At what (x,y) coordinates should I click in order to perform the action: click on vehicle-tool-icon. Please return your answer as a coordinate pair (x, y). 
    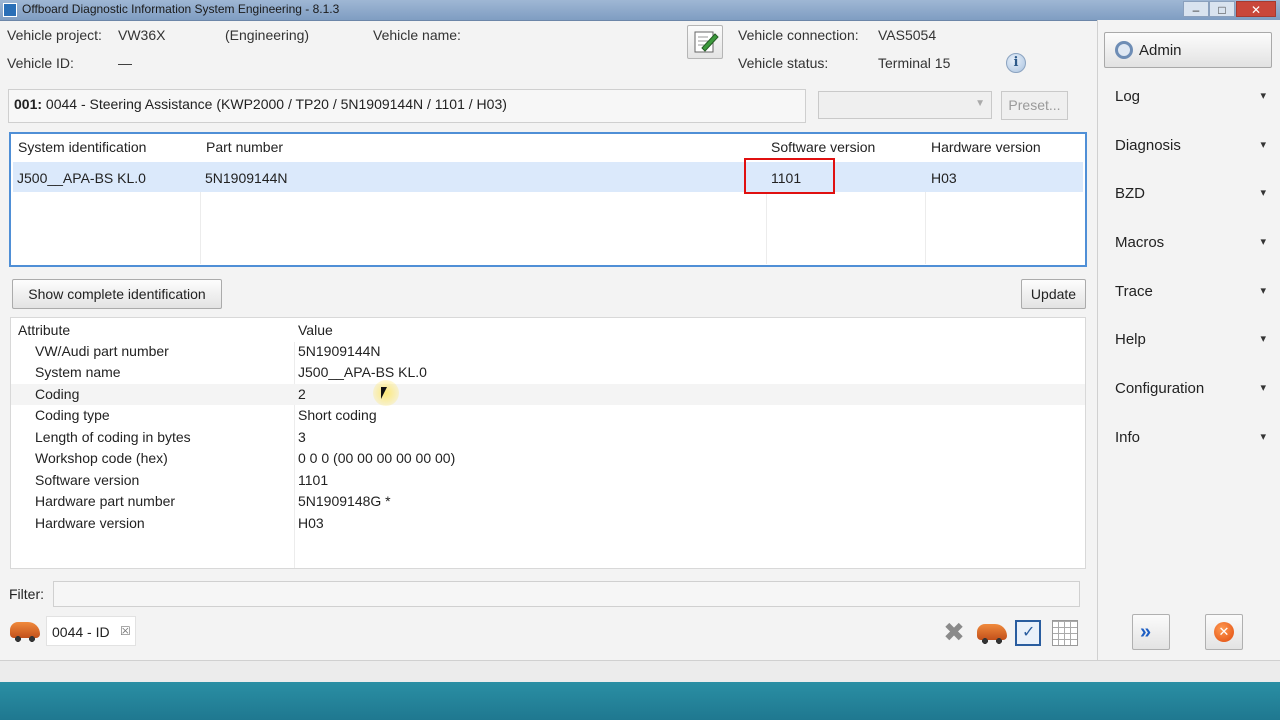
    Looking at the image, I should click on (992, 634).